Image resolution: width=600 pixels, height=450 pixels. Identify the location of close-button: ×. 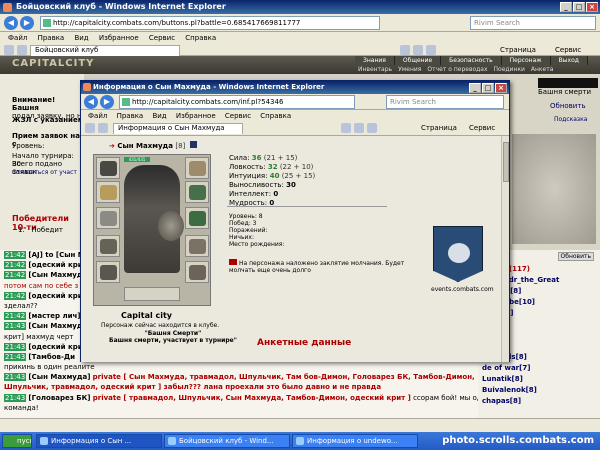
(592, 7).